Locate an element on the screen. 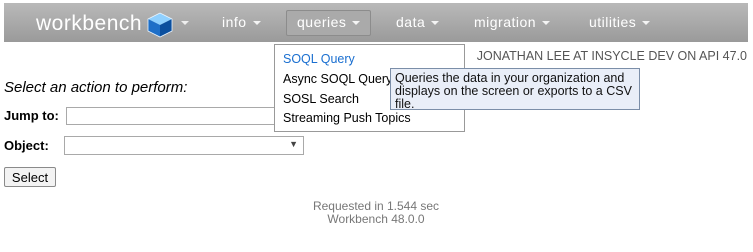 The height and width of the screenshot is (252, 753). menu-utilities: utilities is located at coordinates (620, 22).